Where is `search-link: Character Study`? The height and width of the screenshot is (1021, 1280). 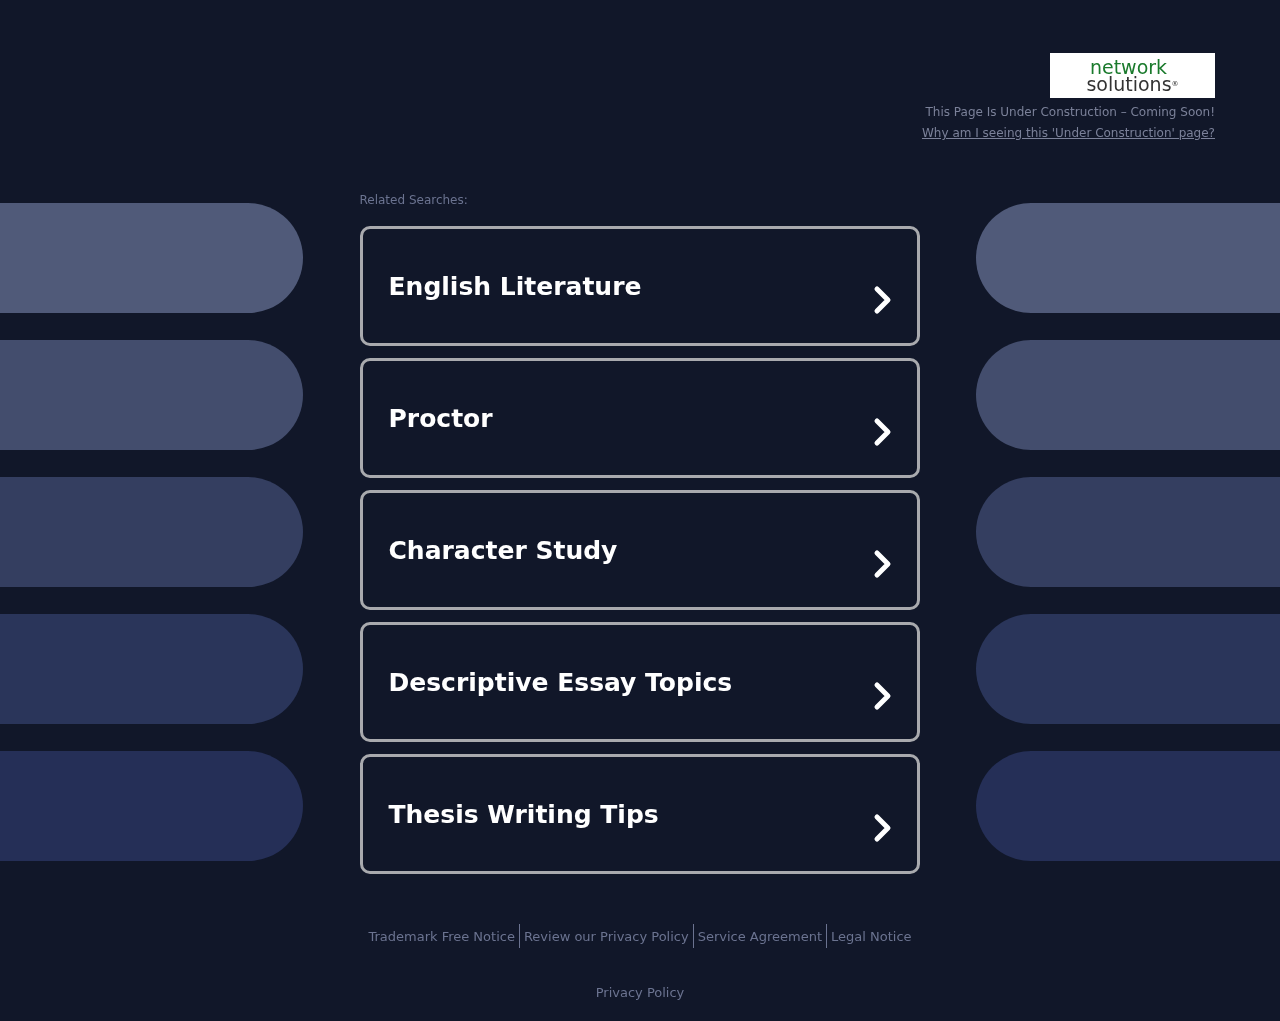
search-link: Character Study is located at coordinates (639, 550).